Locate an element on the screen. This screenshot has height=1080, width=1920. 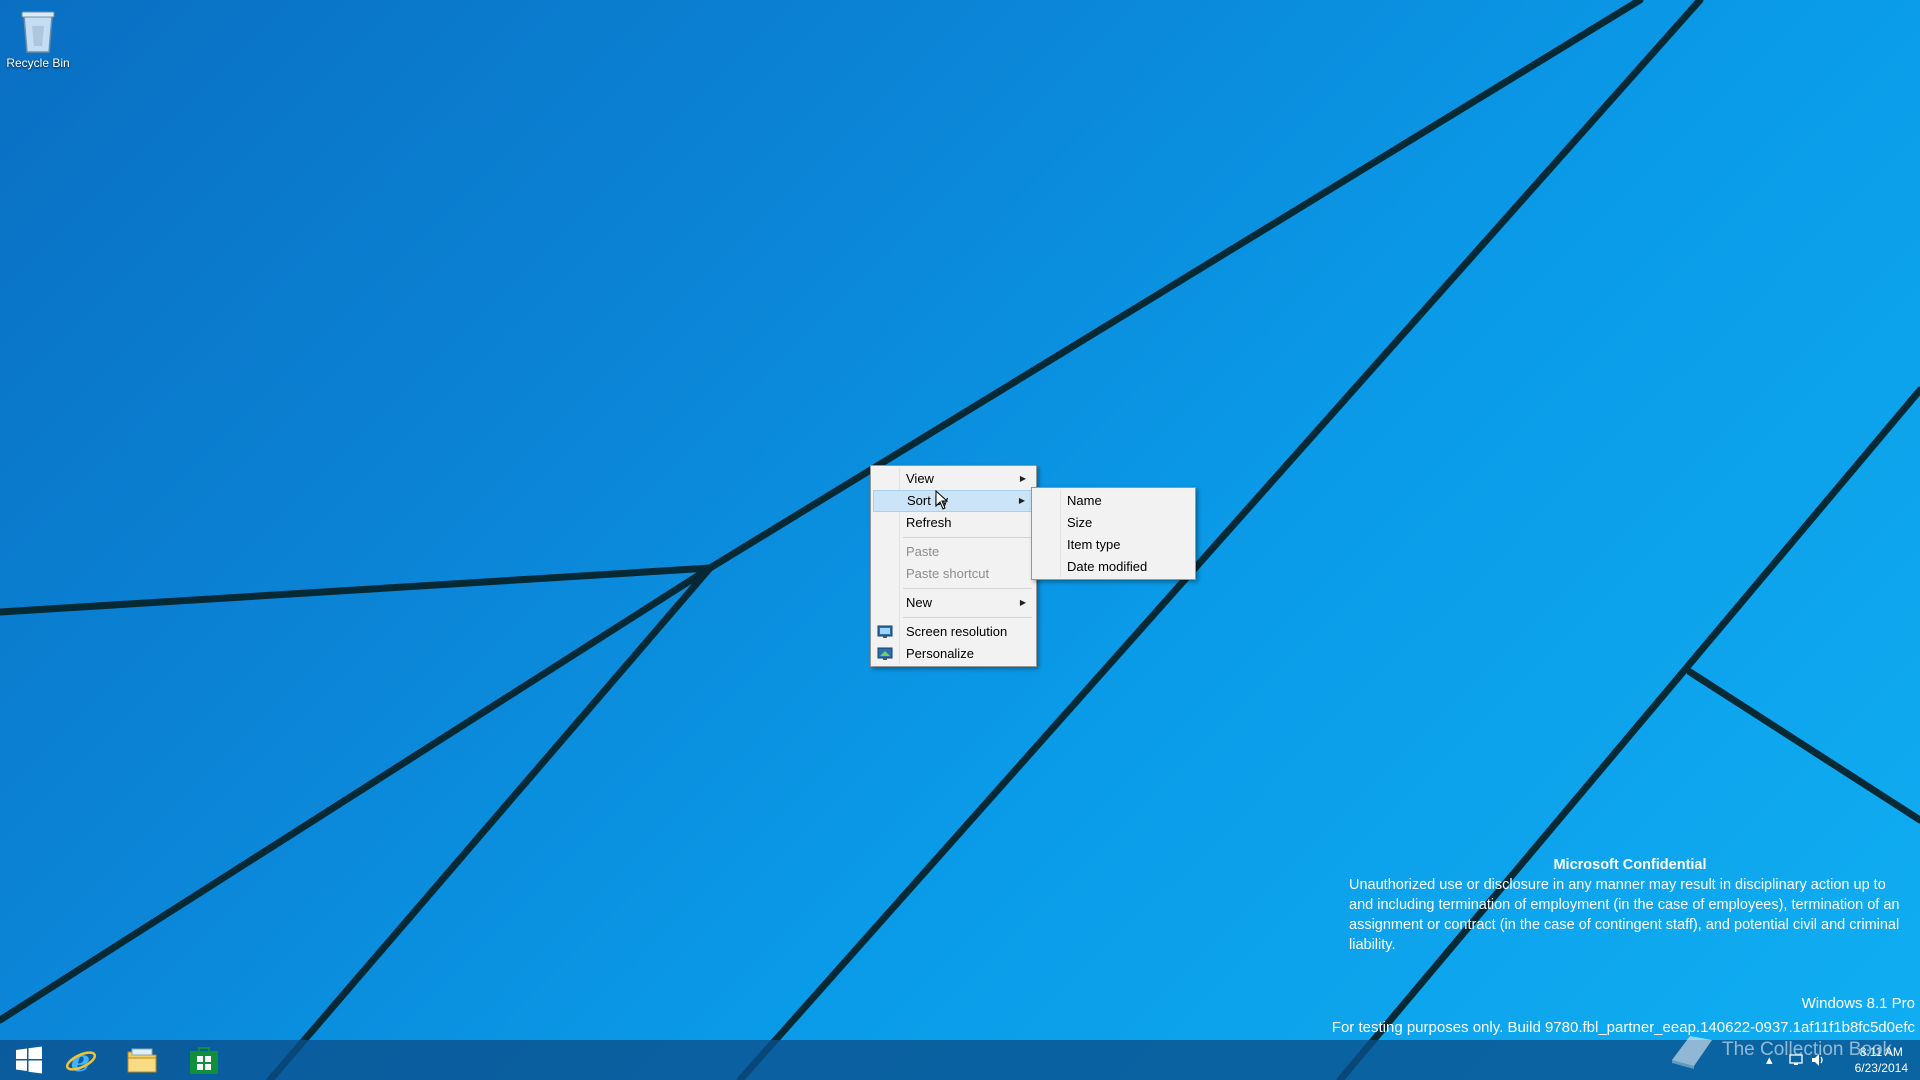
svg-text: e is located at coordinates (80, 1060).